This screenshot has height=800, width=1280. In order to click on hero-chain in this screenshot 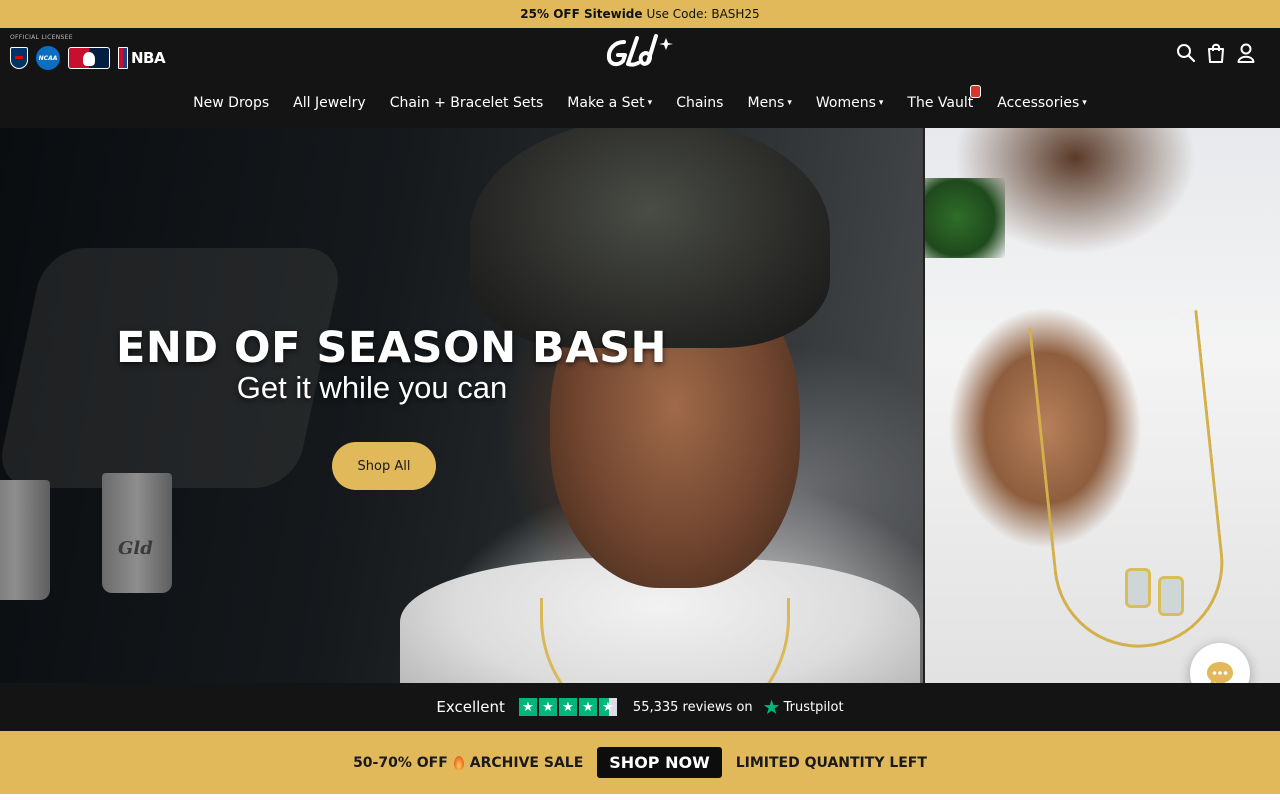, I will do `click(665, 640)`.